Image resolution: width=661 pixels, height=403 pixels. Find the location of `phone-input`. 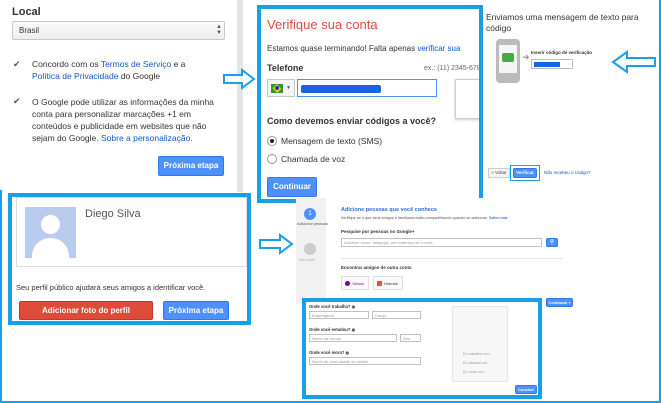

phone-input is located at coordinates (367, 88).